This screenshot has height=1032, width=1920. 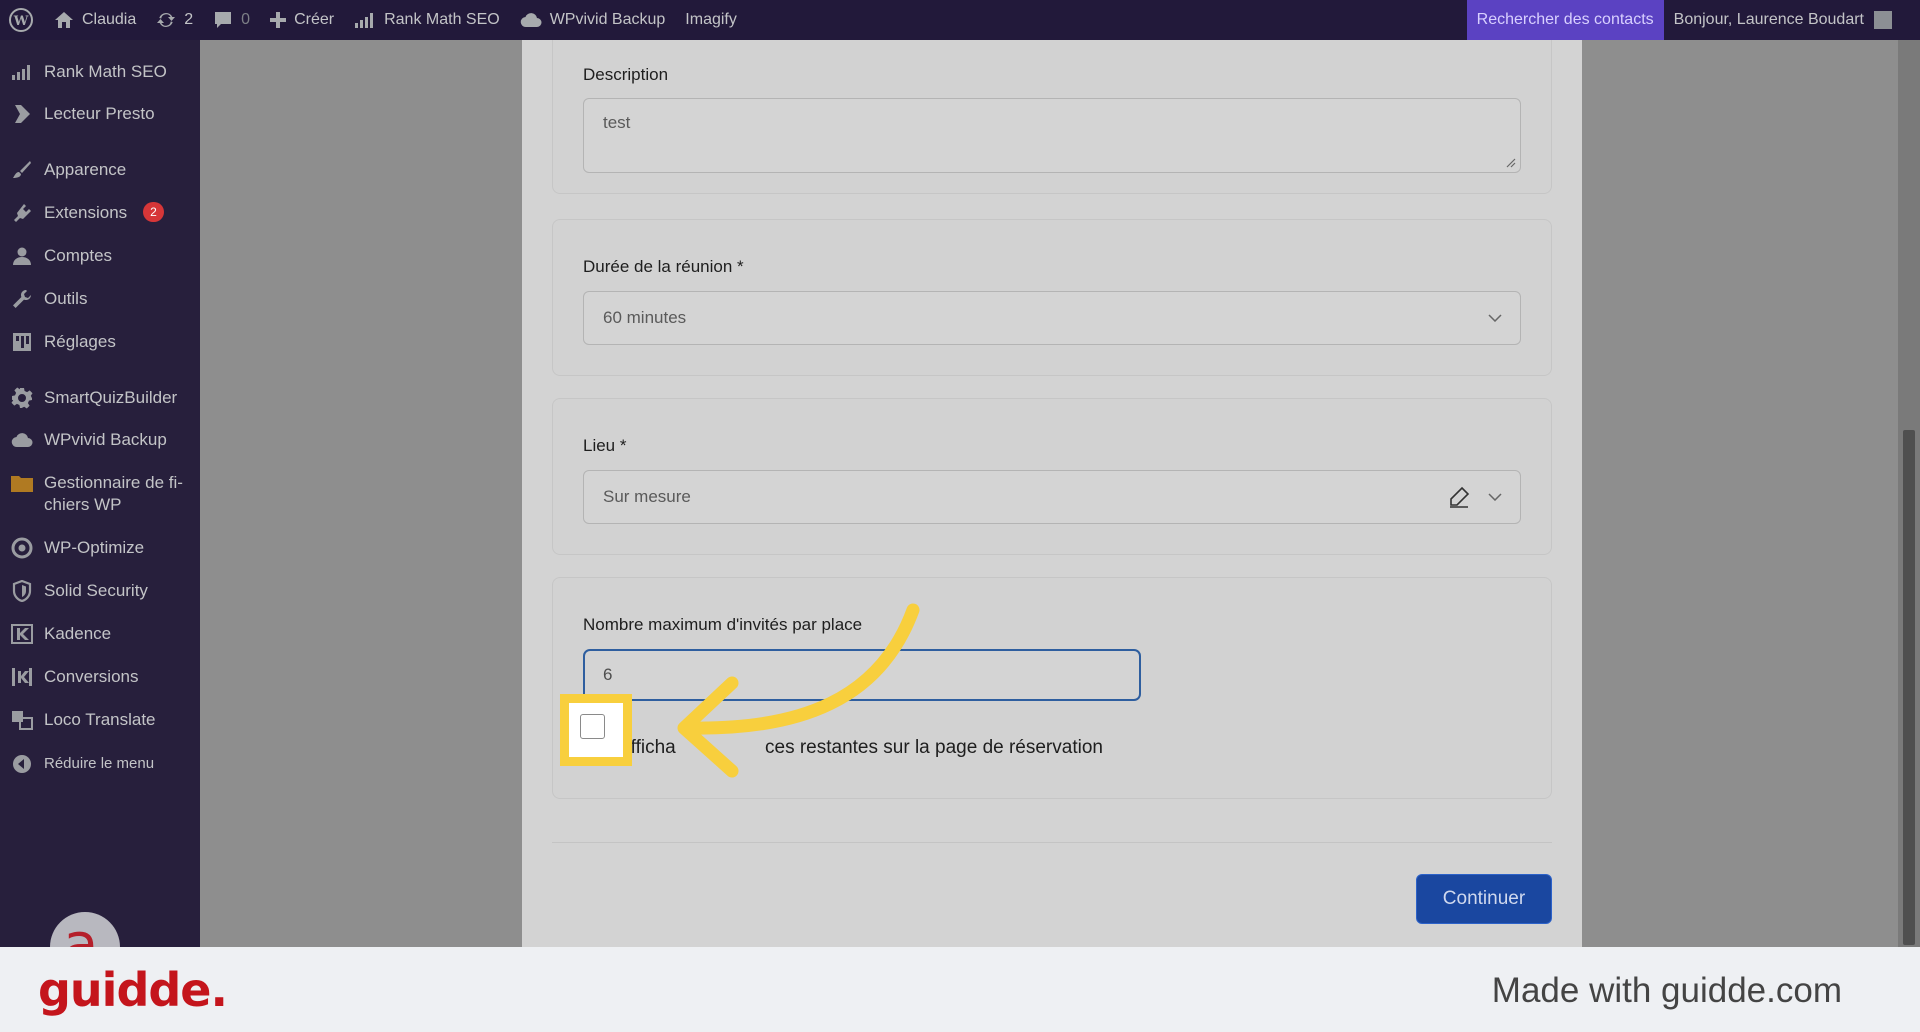 What do you see at coordinates (1484, 899) in the screenshot?
I see `continue-button: Continuer` at bounding box center [1484, 899].